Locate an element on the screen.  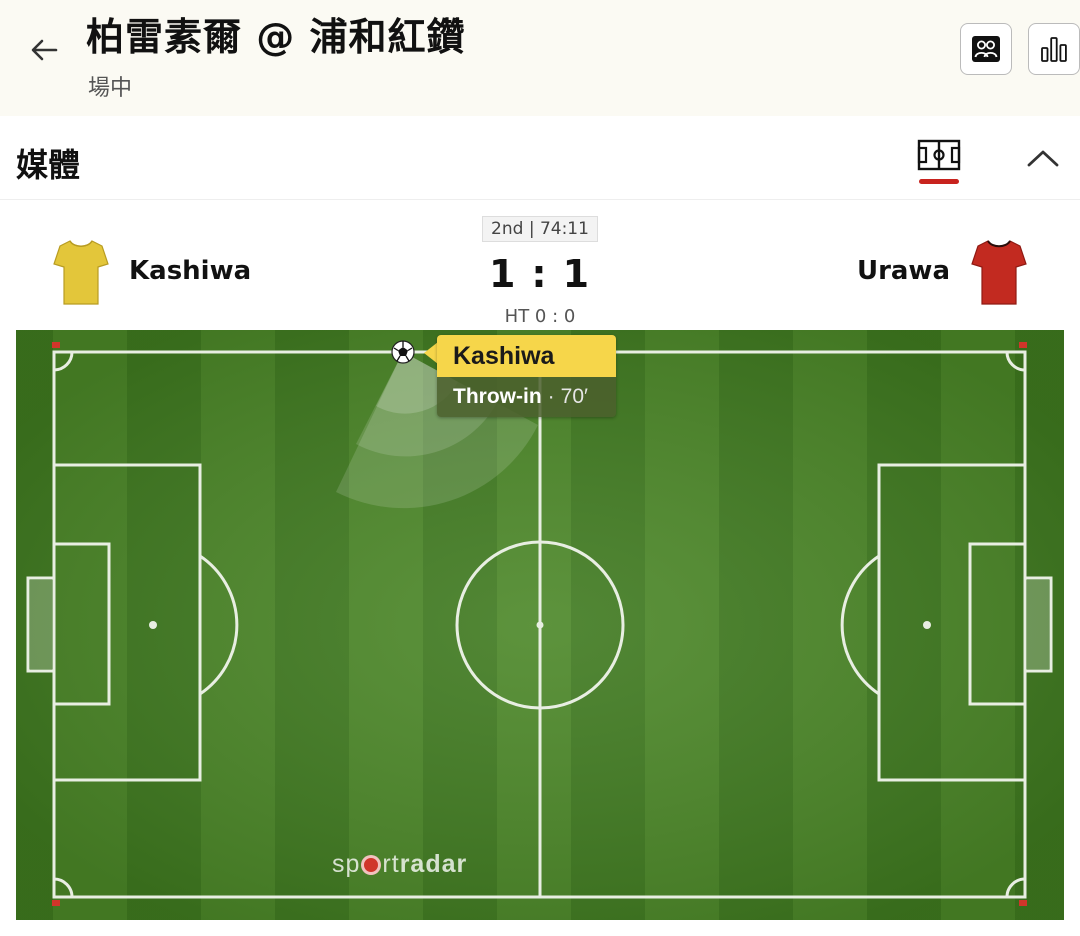
home-jersey-icon is located at coordinates (81, 272).